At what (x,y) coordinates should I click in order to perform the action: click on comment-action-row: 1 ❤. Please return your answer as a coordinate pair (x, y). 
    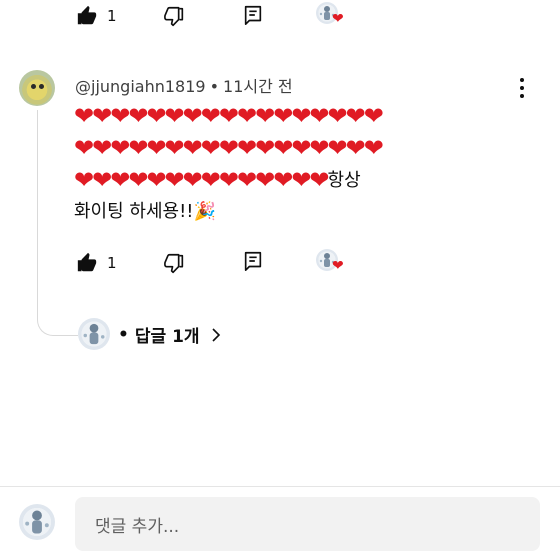
    Looking at the image, I should click on (280, 264).